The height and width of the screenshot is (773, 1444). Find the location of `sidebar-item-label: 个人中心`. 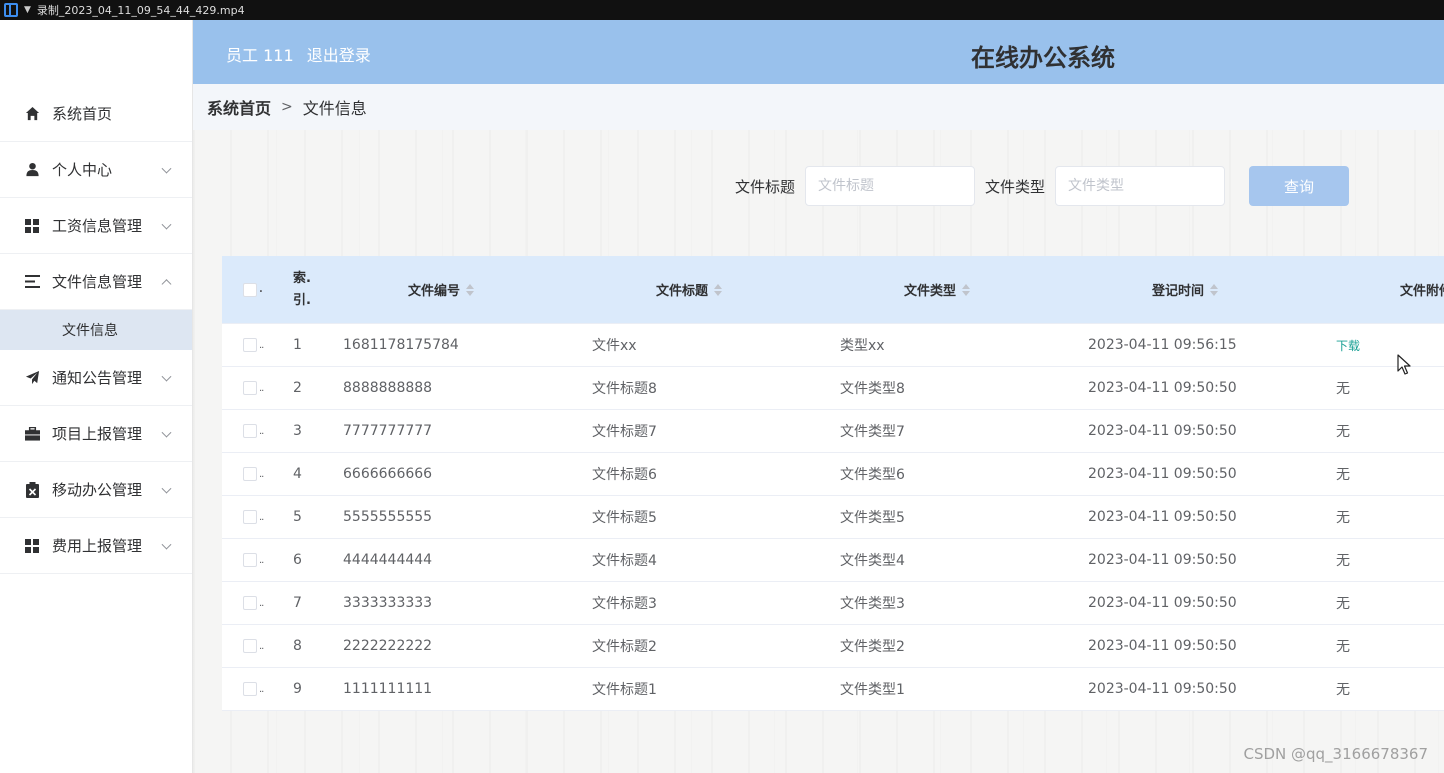

sidebar-item-label: 个人中心 is located at coordinates (82, 170).